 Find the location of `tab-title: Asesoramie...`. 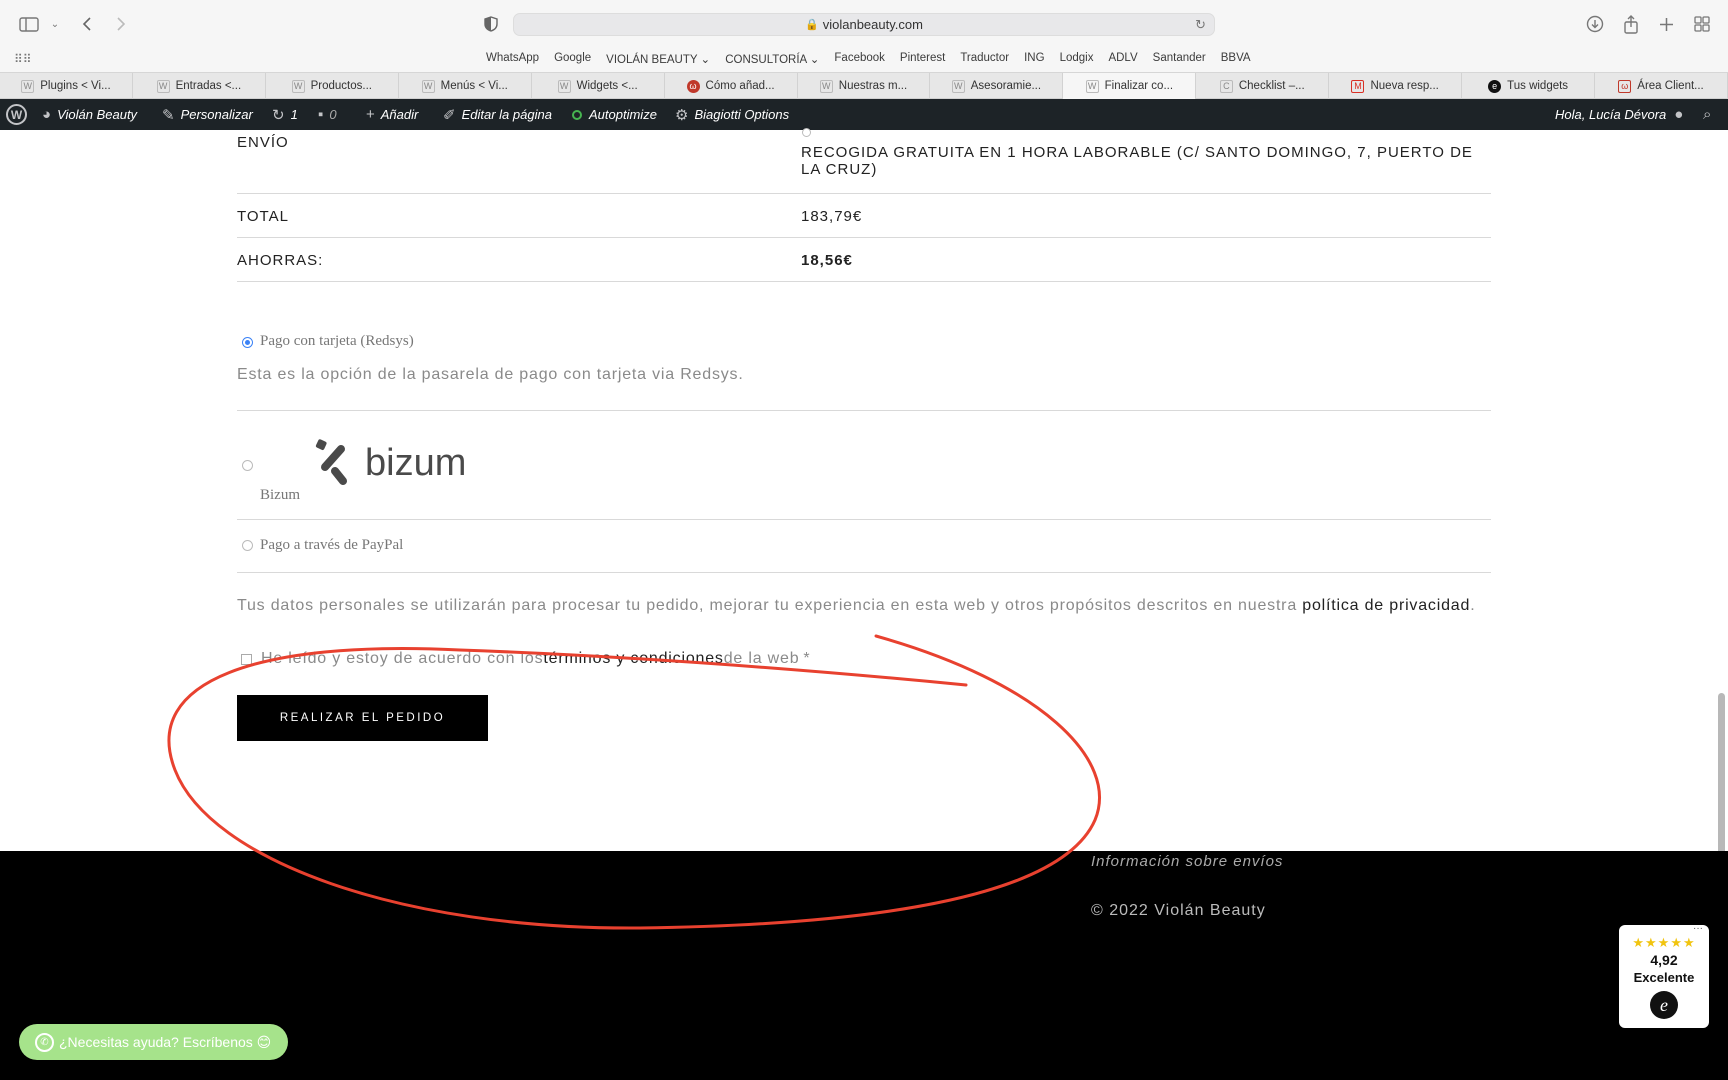

tab-title: Asesoramie... is located at coordinates (1006, 86).